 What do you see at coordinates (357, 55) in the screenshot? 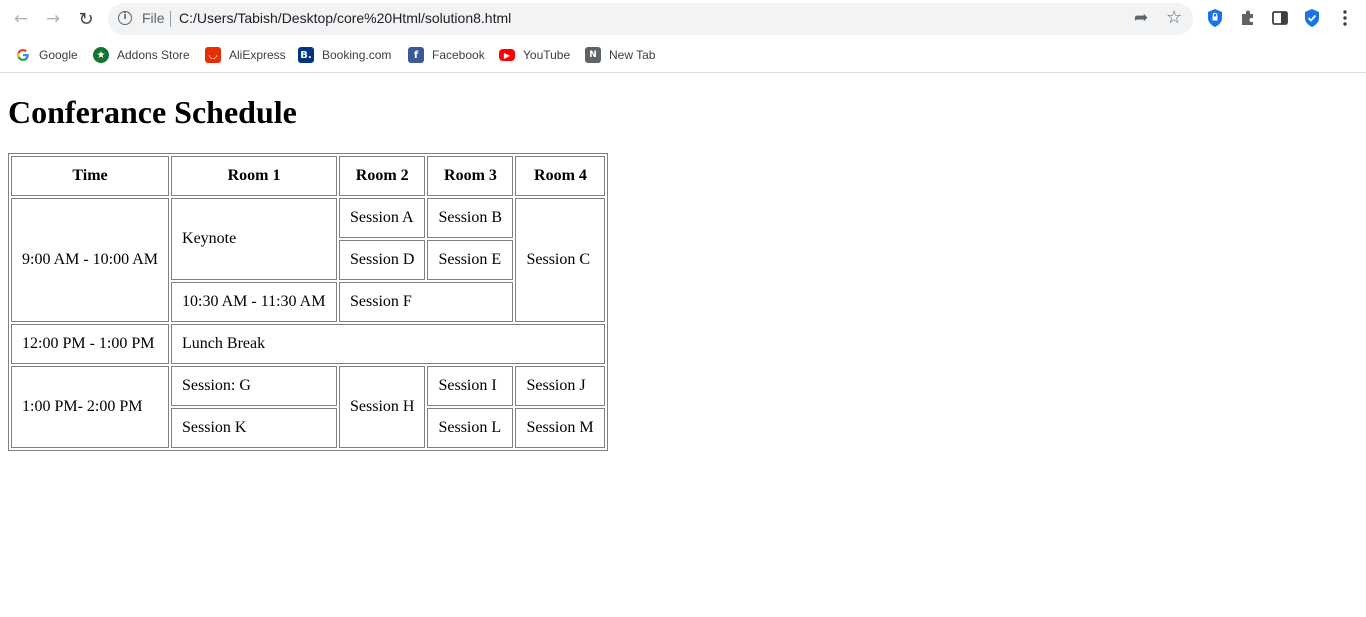
I see `bookmark-label: Booking.com` at bounding box center [357, 55].